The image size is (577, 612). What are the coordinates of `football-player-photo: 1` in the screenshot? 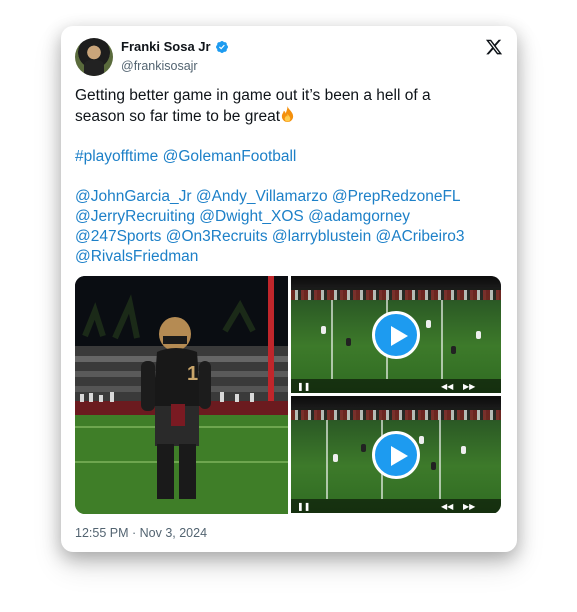 It's located at (181, 395).